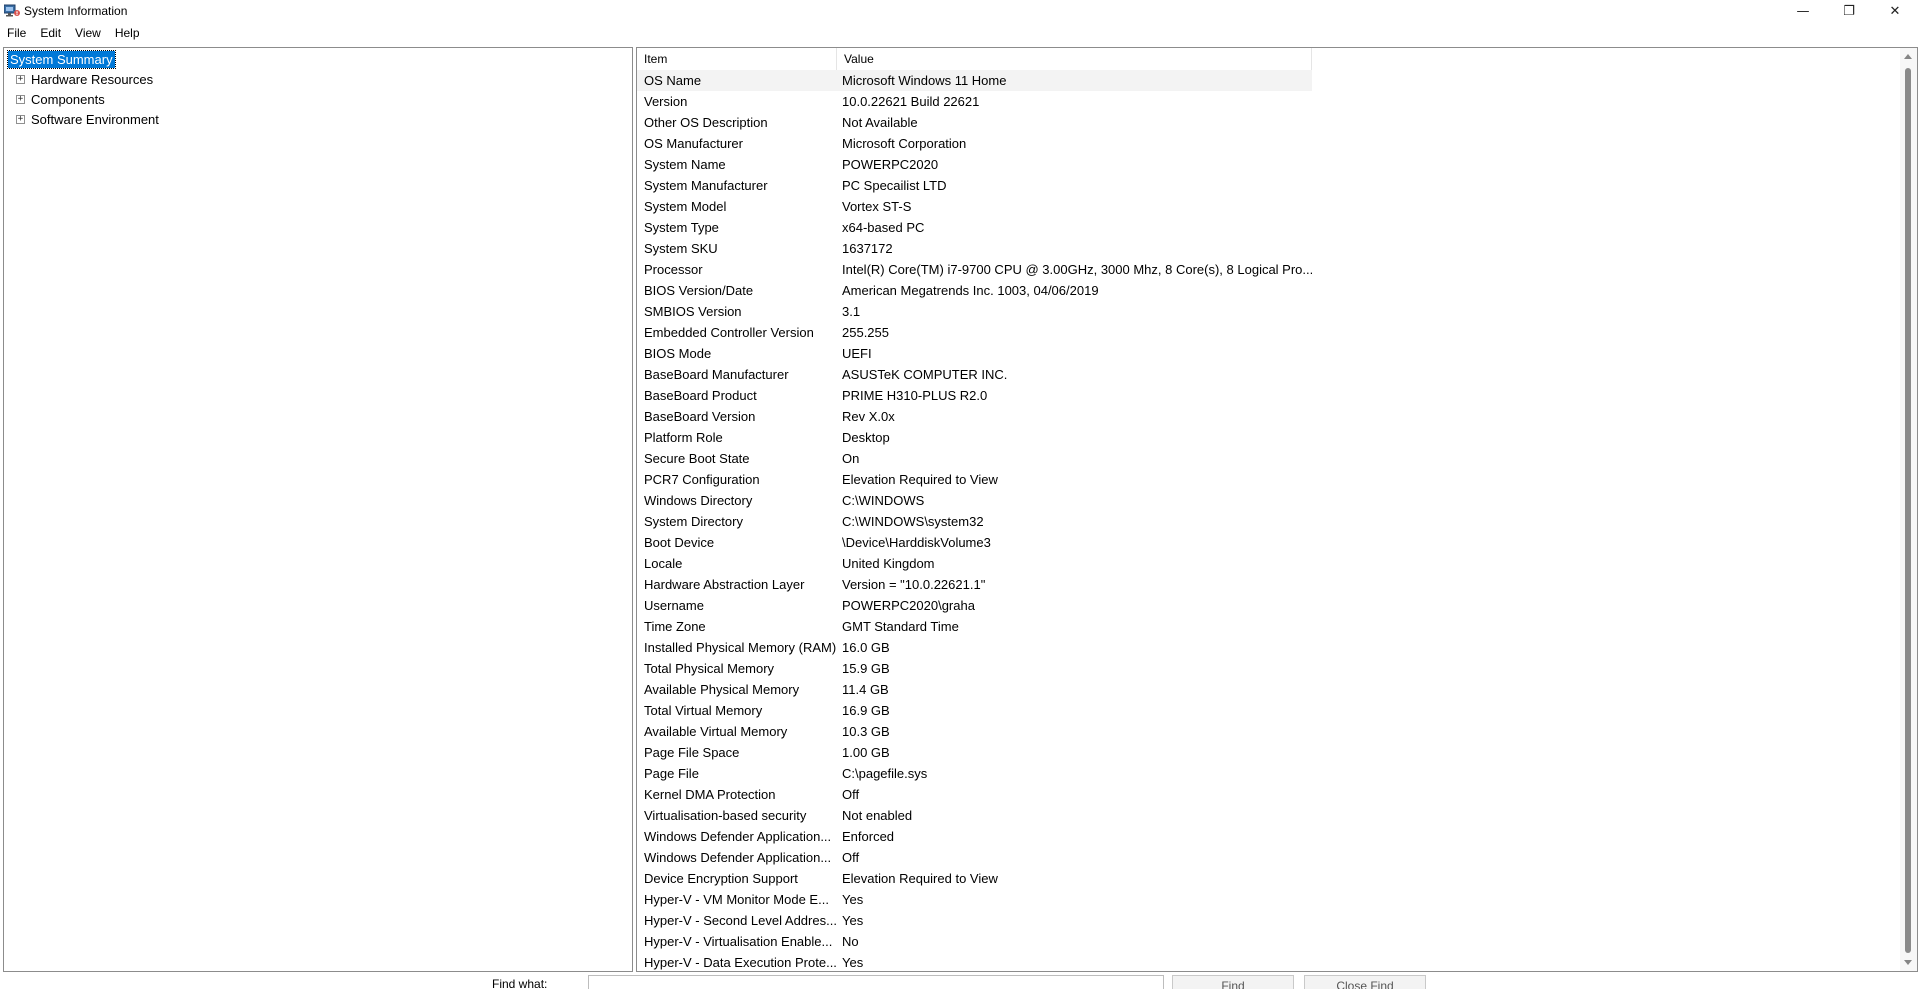 The image size is (1920, 989). What do you see at coordinates (974, 353) in the screenshot?
I see `table-row: BIOS Mode UEFI` at bounding box center [974, 353].